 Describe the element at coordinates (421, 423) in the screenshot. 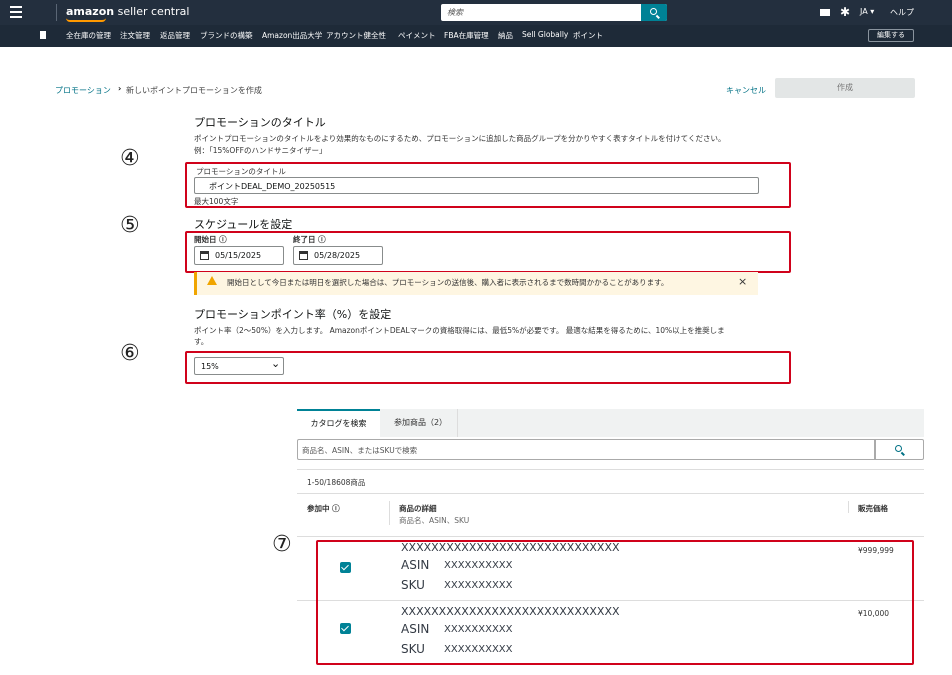

I see `tab-participating-products: 参加商品（2）` at that location.